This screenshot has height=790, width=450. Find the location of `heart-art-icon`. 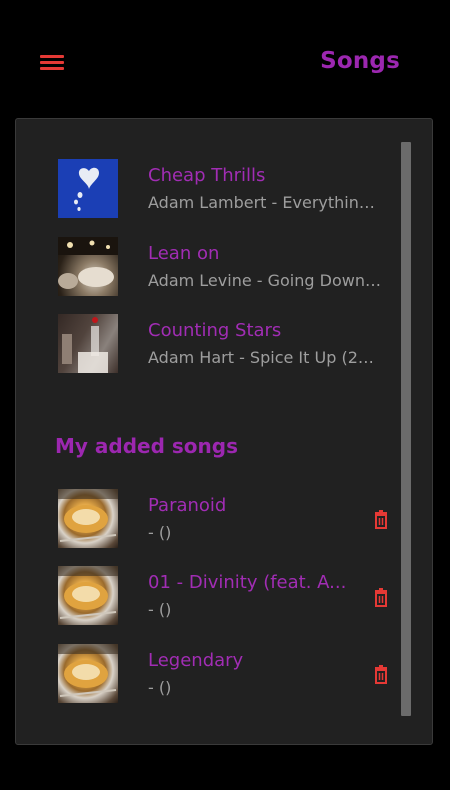

heart-art-icon is located at coordinates (86, 189).